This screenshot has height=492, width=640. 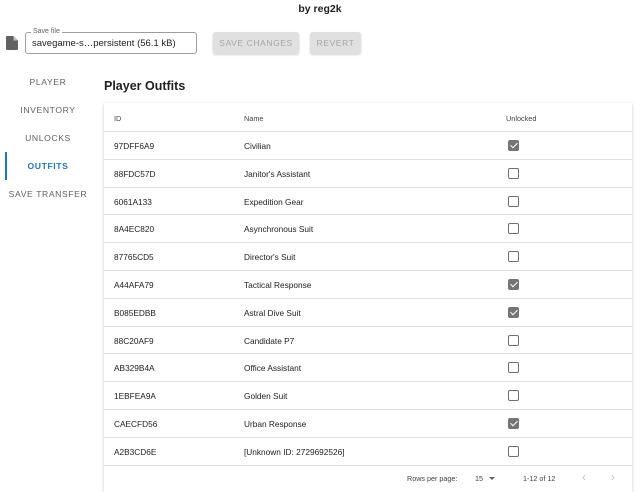 I want to click on save-changes-button: SAVE CHANGES, so click(x=256, y=43).